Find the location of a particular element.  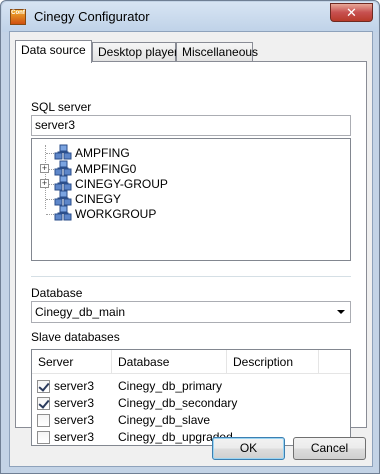

sql-server-input: server3 is located at coordinates (191, 125).